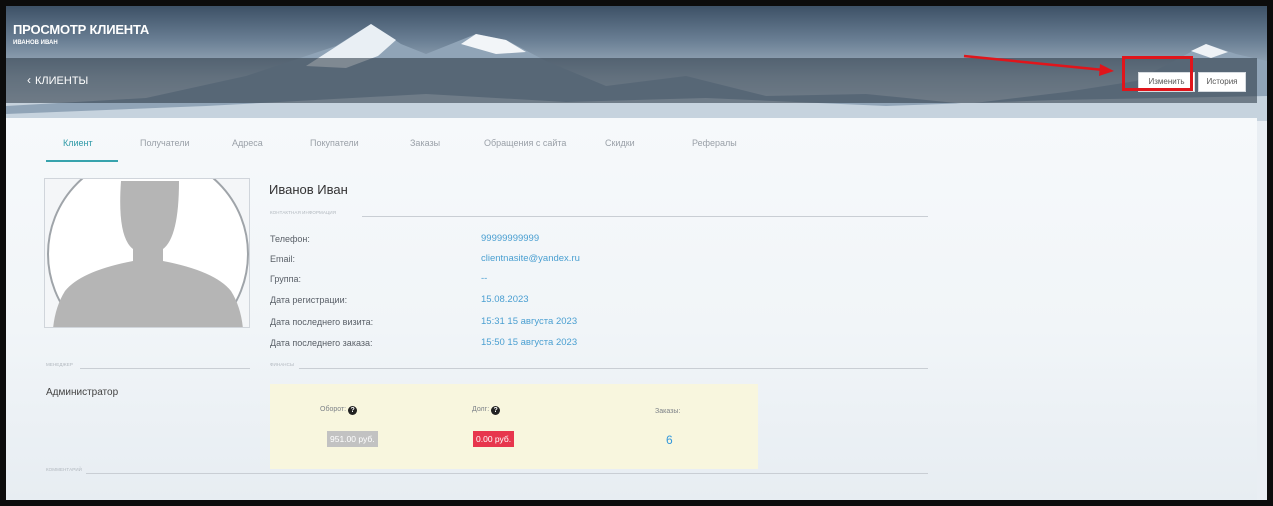 The height and width of the screenshot is (506, 1273). What do you see at coordinates (64, 469) in the screenshot?
I see `comment-section-label: КОММЕНТАРИЙ` at bounding box center [64, 469].